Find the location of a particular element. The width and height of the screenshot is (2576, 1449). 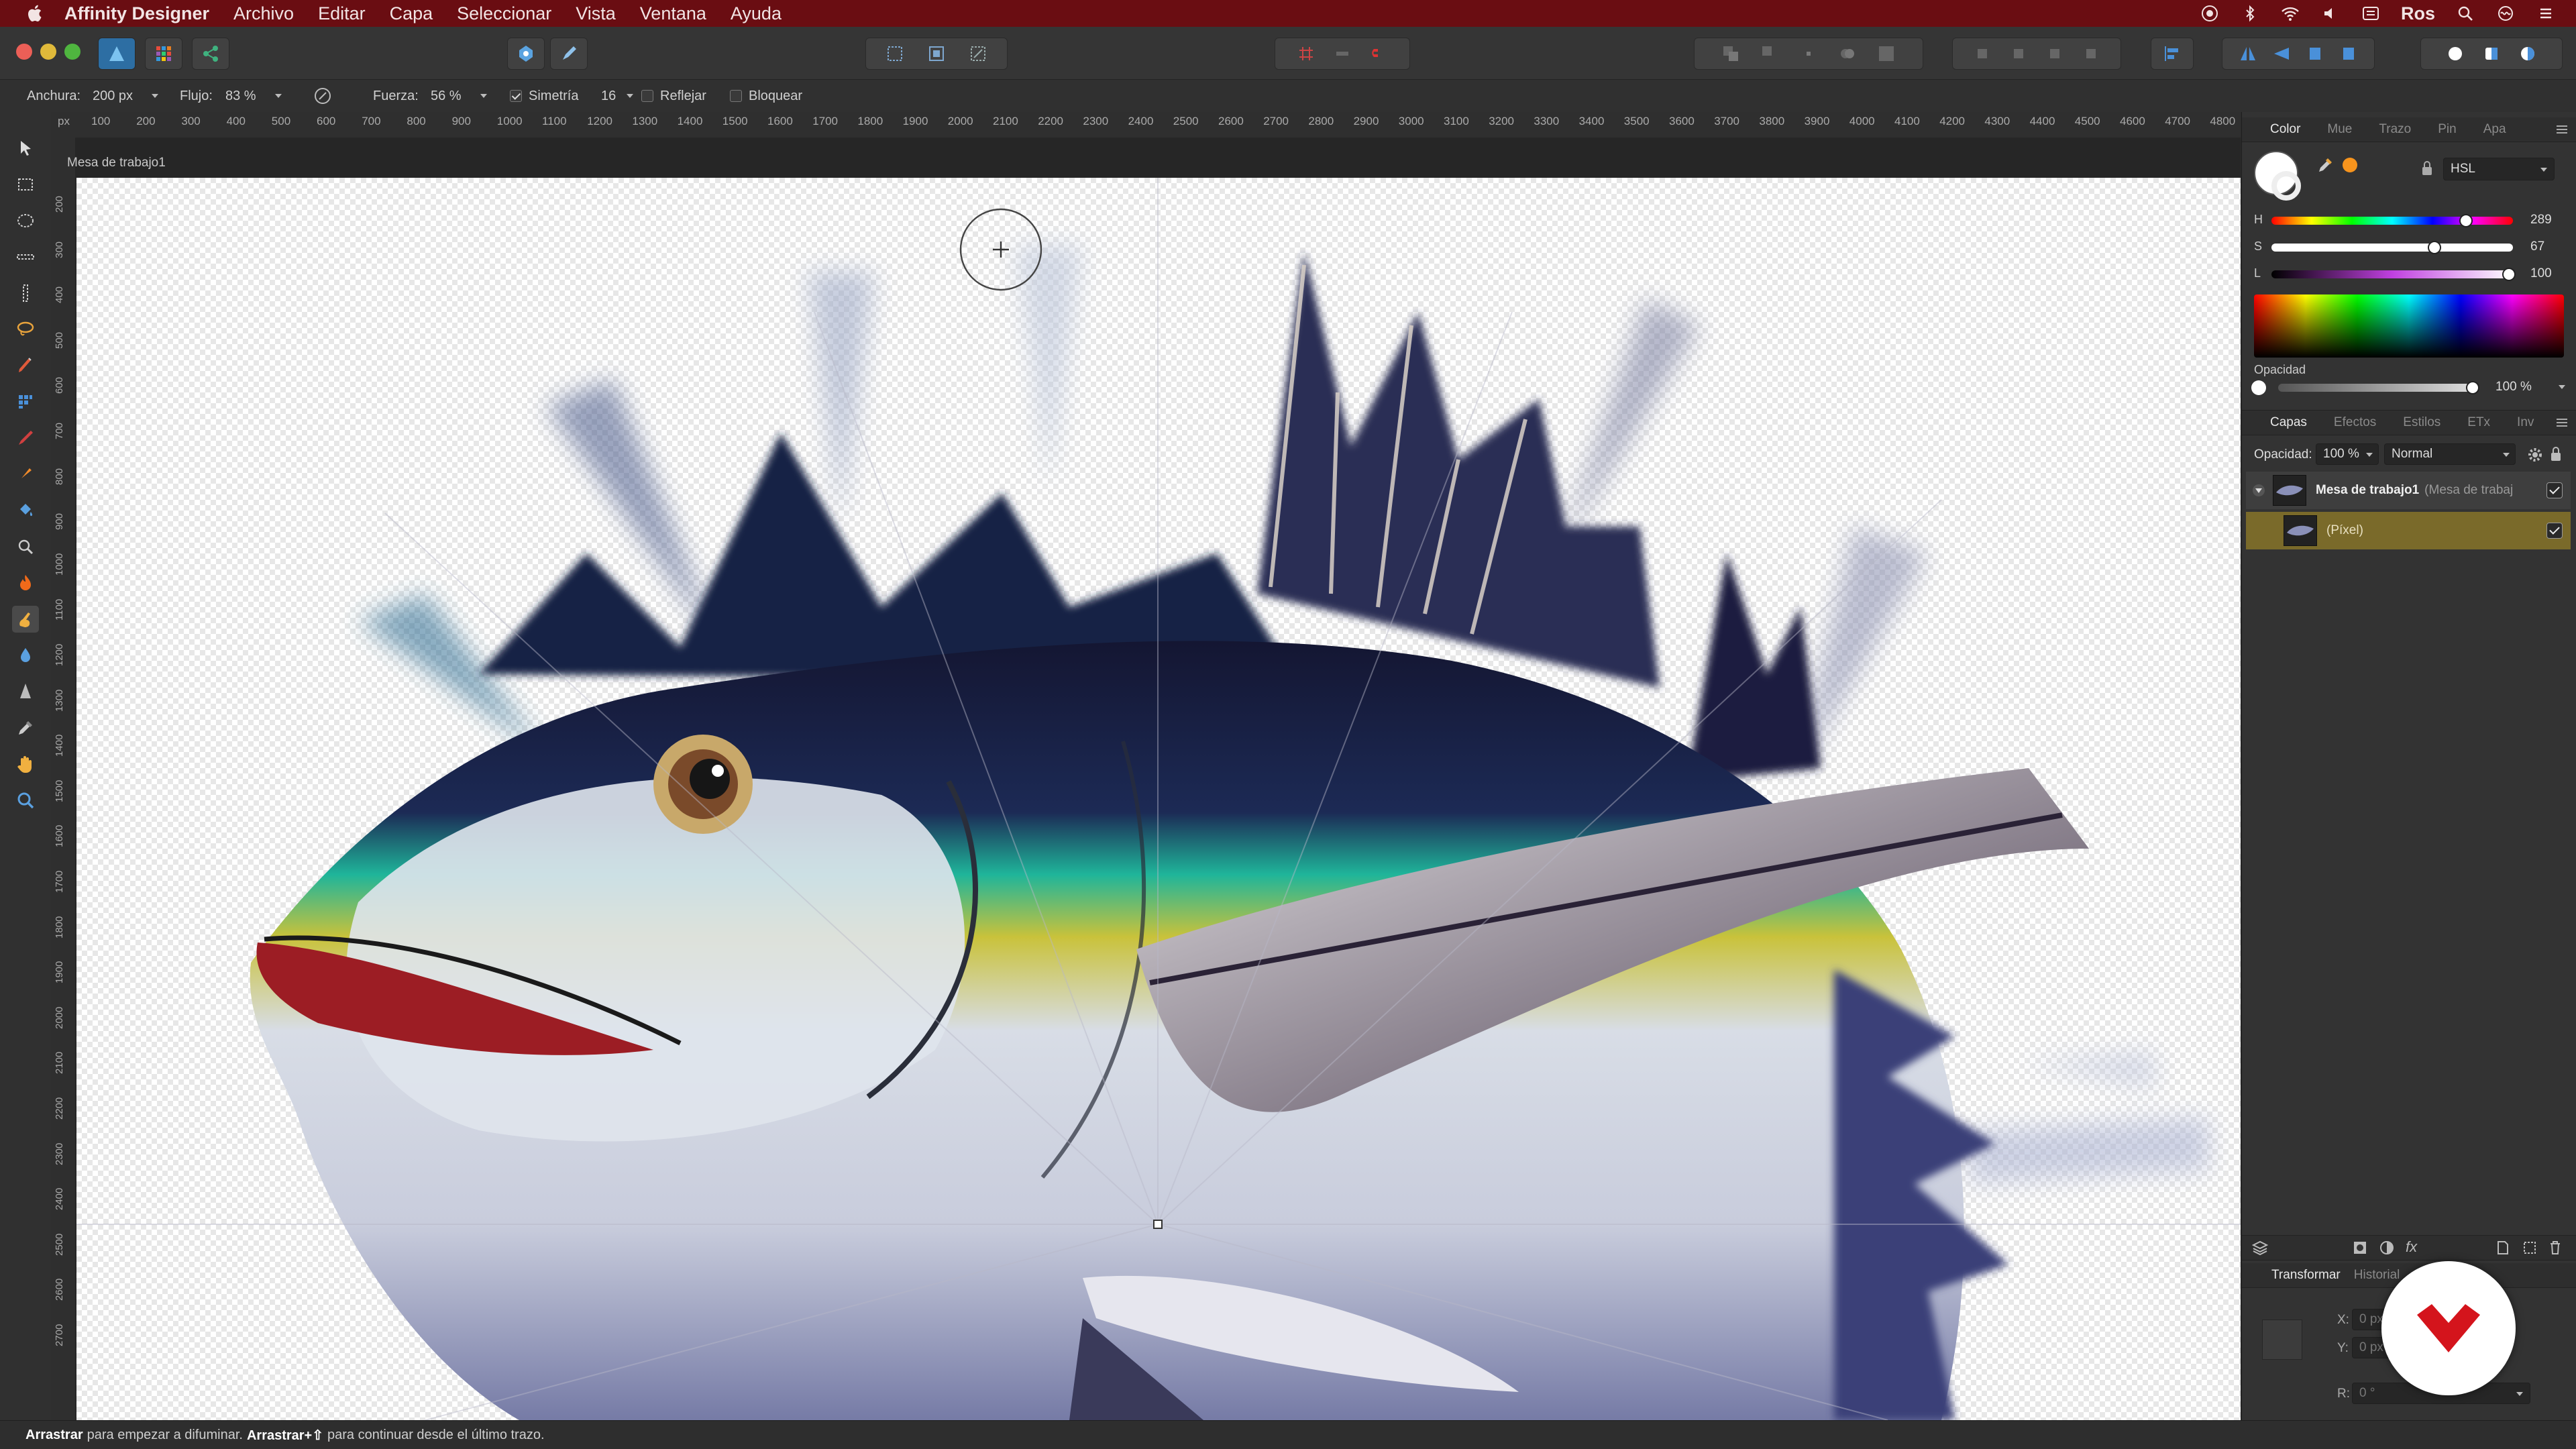

menu-editar: Editar is located at coordinates (342, 13).